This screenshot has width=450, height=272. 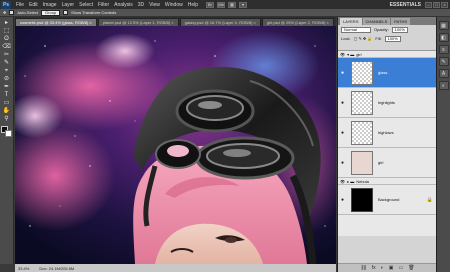 What do you see at coordinates (391, 268) in the screenshot?
I see `add-mask-icon: ▣` at bounding box center [391, 268].